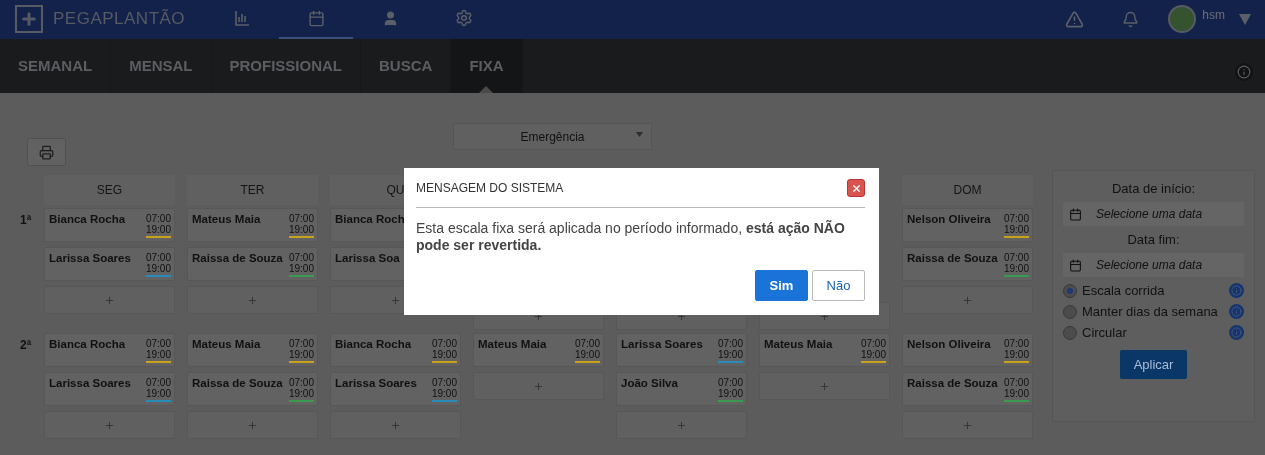 The image size is (1265, 455). I want to click on settings-icon, so click(464, 18).